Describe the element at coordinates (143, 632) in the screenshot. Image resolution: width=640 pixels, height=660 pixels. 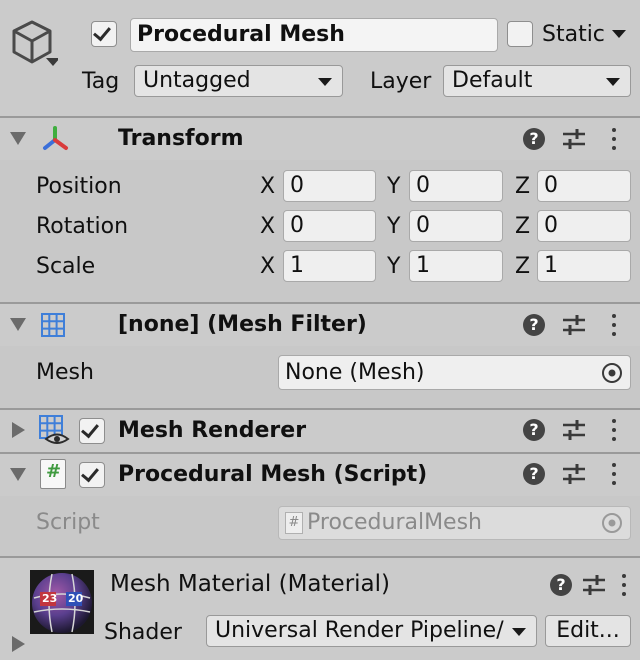
I see `shader-label: Shader` at that location.